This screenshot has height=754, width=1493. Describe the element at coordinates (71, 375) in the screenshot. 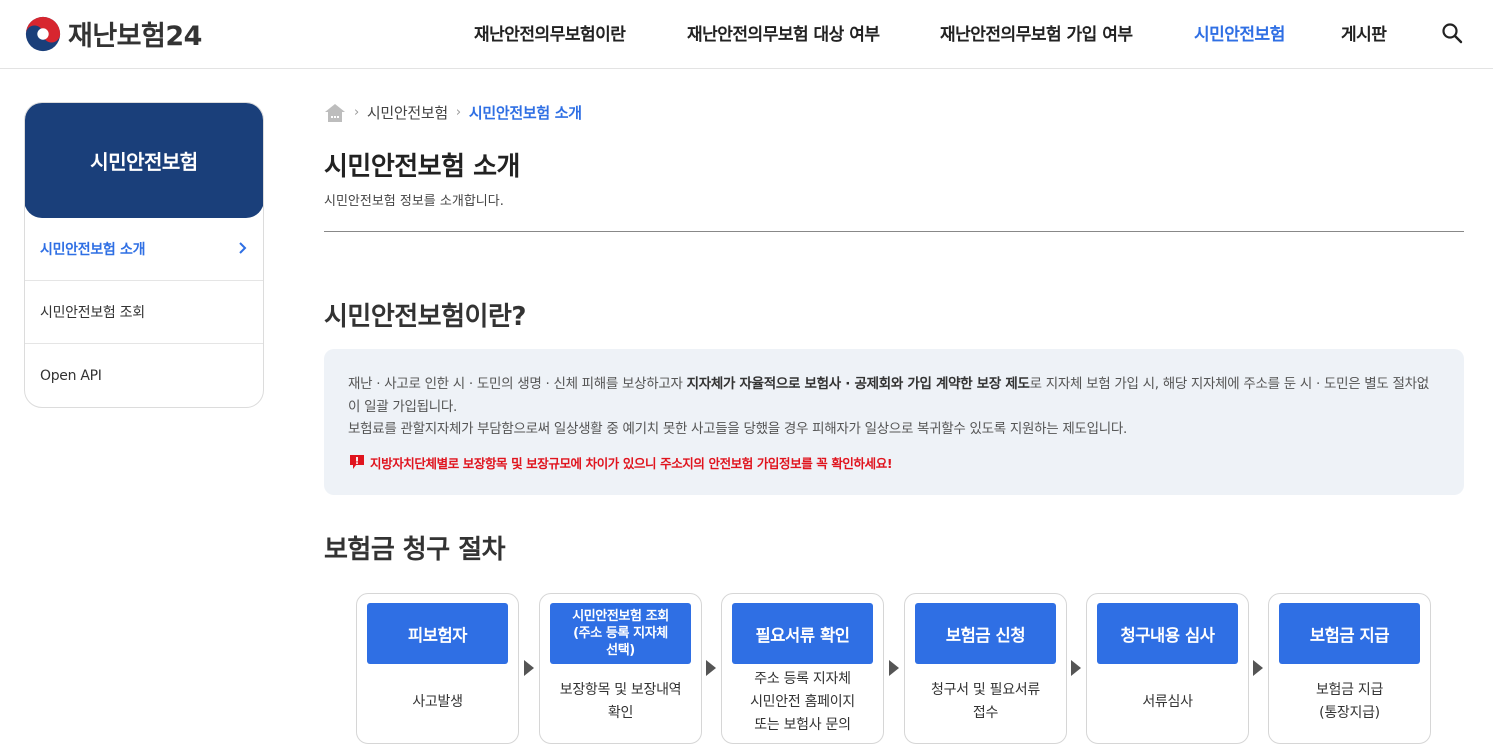

I see `sidebar-item-label: Open API` at that location.